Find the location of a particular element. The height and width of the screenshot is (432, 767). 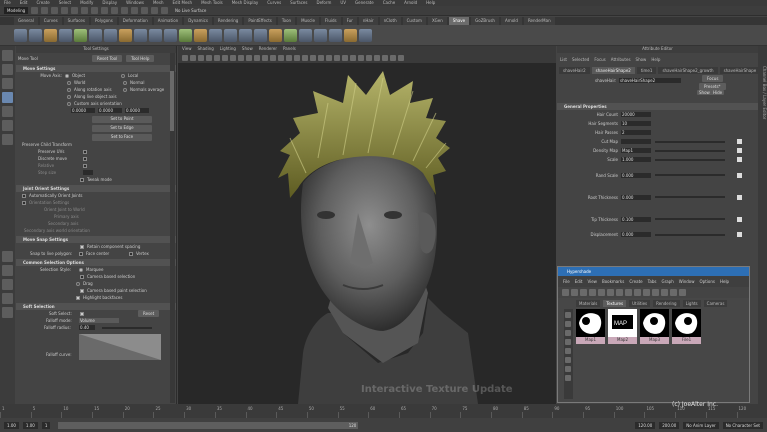

reset-tool-button: Reset Tool is located at coordinates (107, 58).